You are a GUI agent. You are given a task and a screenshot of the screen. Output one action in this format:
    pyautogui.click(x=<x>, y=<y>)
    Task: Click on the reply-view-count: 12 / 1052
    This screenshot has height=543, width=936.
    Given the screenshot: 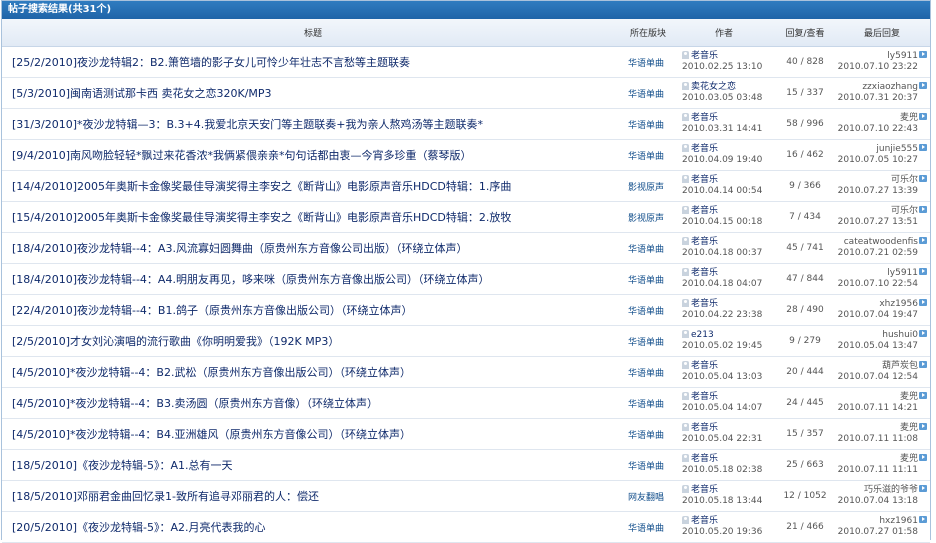 What is the action you would take?
    pyautogui.click(x=805, y=496)
    